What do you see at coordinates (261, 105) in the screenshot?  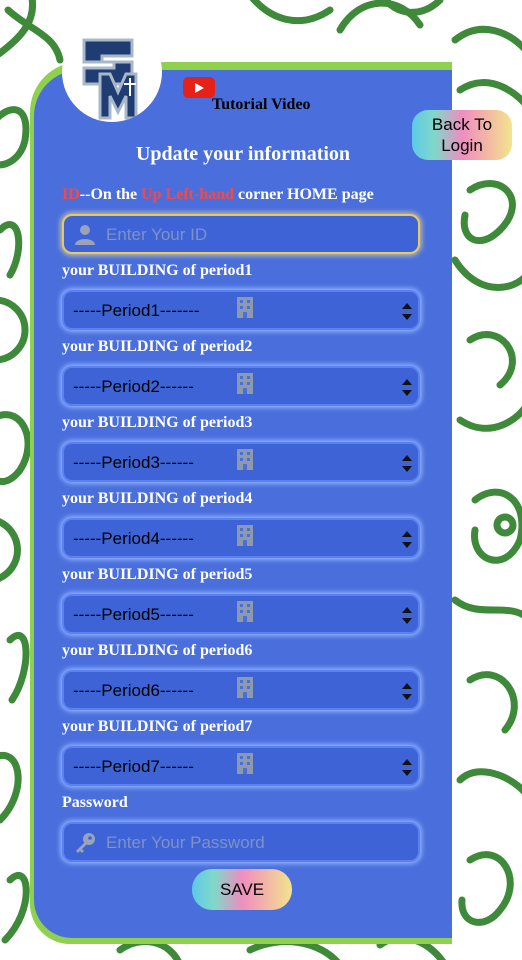 I see `tutorial-video-link: Tutorial Video` at bounding box center [261, 105].